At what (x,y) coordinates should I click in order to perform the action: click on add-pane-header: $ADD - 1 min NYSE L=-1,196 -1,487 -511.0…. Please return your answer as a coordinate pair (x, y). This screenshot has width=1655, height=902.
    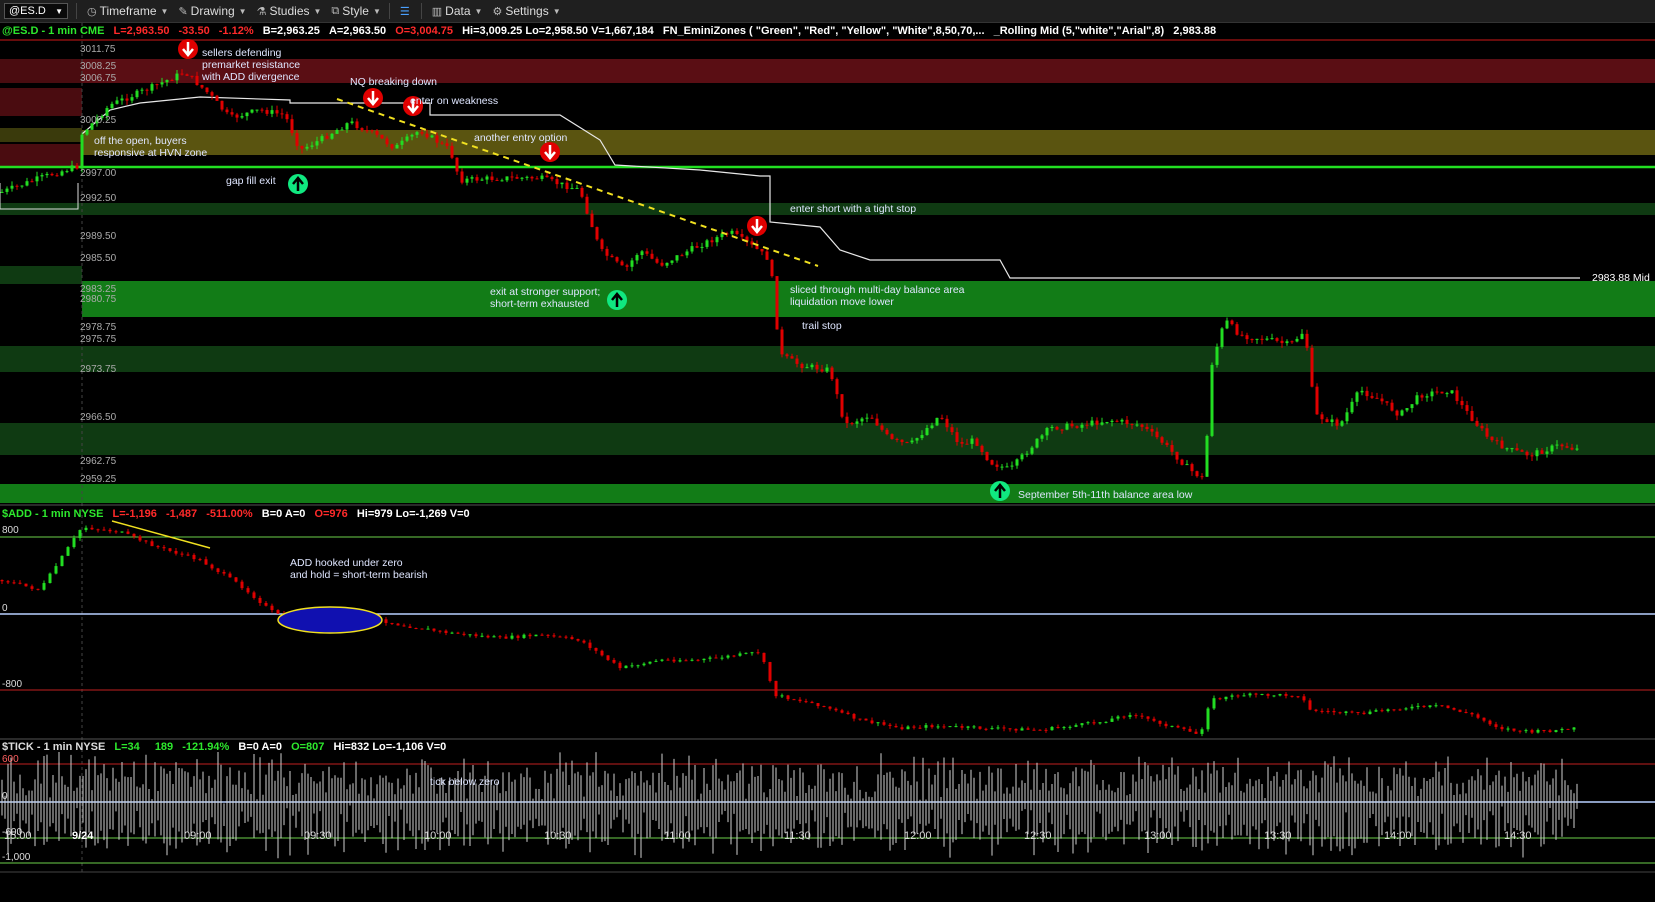
    Looking at the image, I should click on (236, 514).